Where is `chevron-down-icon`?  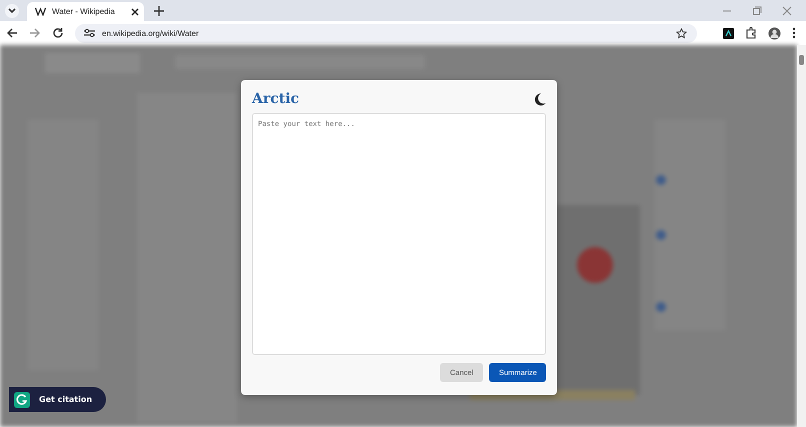 chevron-down-icon is located at coordinates (12, 11).